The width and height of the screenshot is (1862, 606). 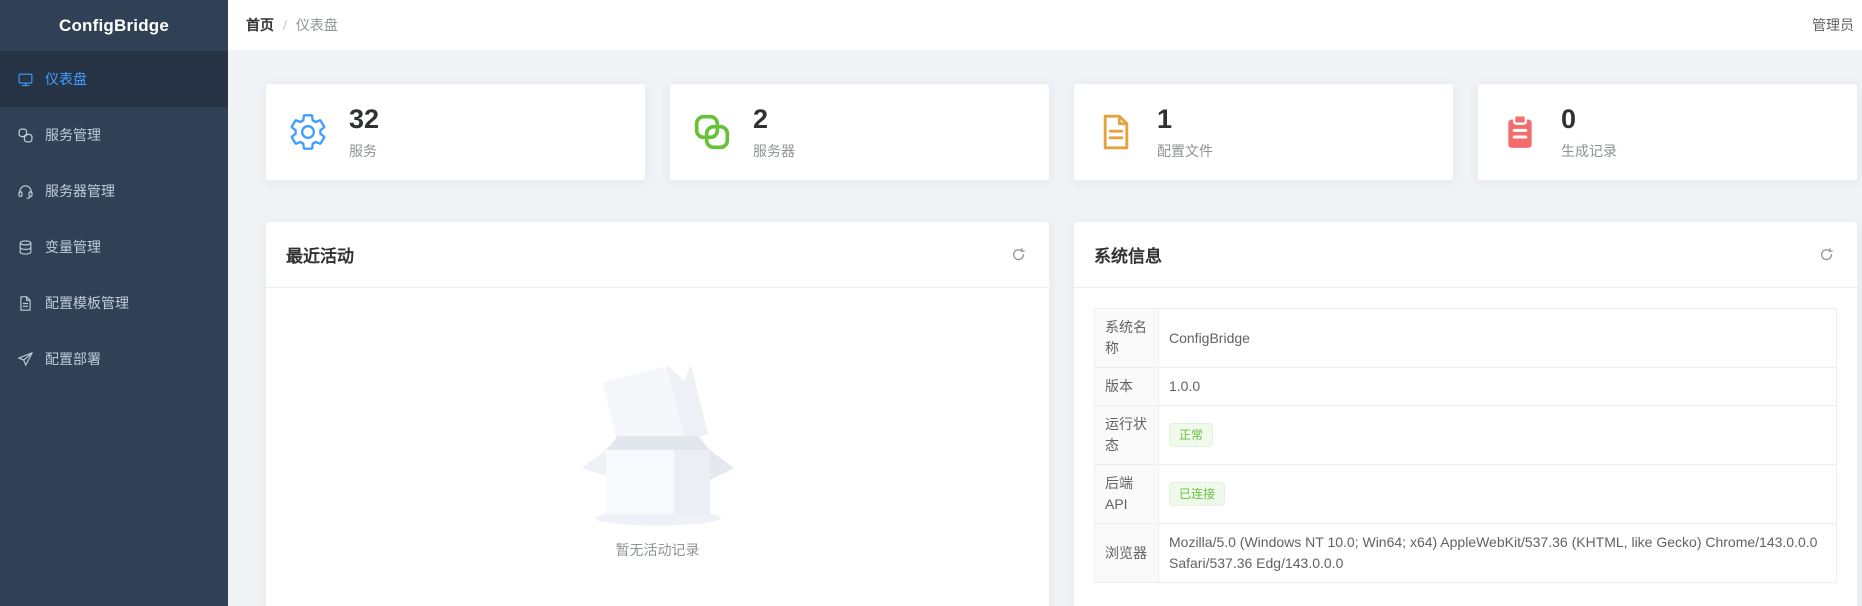 What do you see at coordinates (66, 79) in the screenshot?
I see `sidebar-item-label: 仪表盘` at bounding box center [66, 79].